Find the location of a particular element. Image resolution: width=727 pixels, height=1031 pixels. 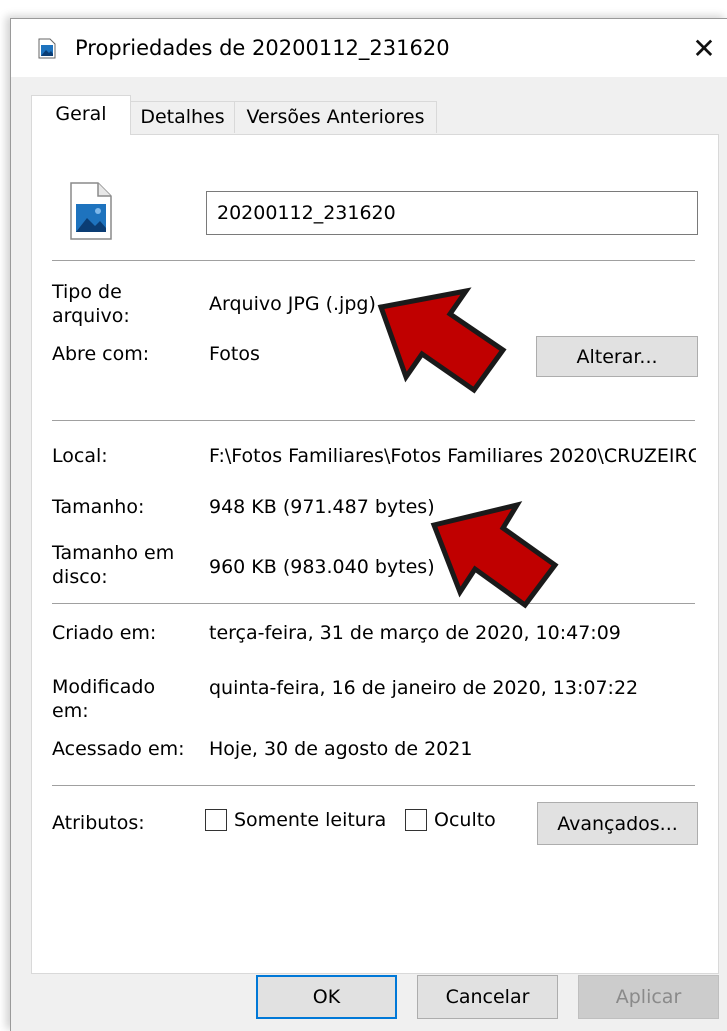

title-bar: Propriedades de 20200112_231620 ✕ is located at coordinates (369, 48).